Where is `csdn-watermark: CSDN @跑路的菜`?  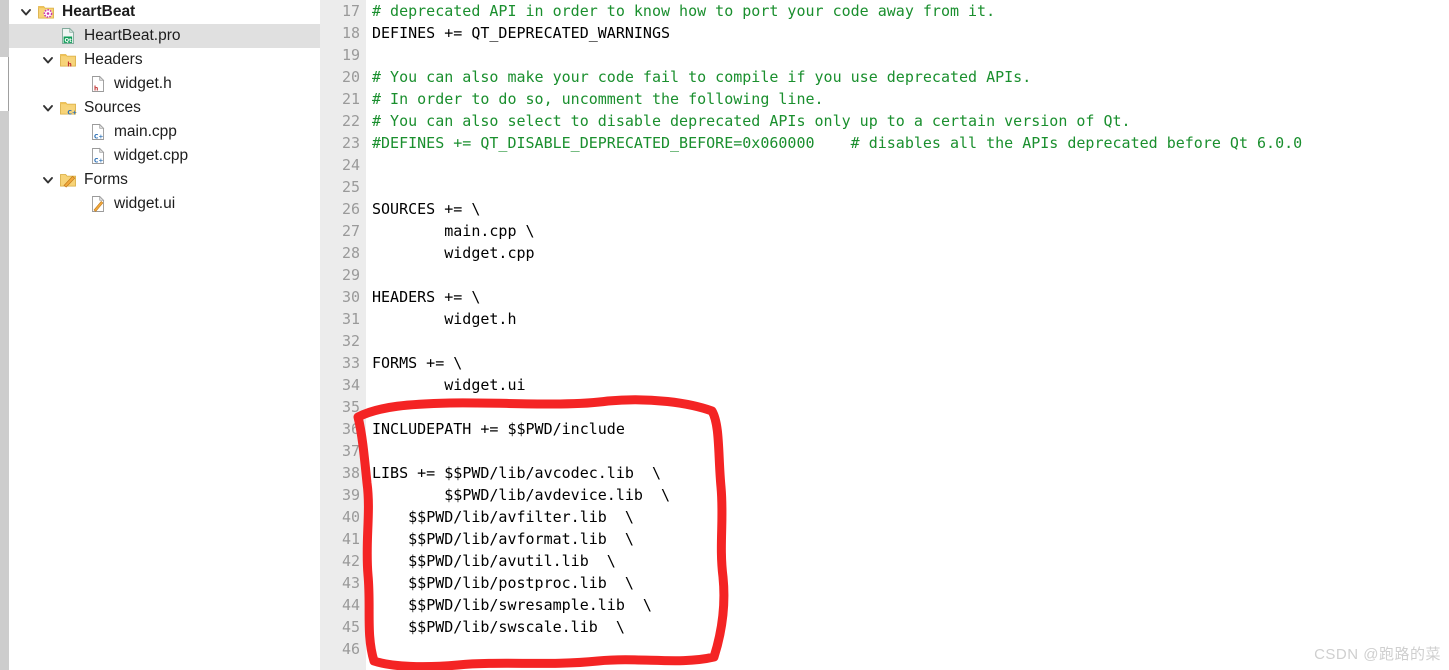
csdn-watermark: CSDN @跑路的菜 is located at coordinates (1377, 654).